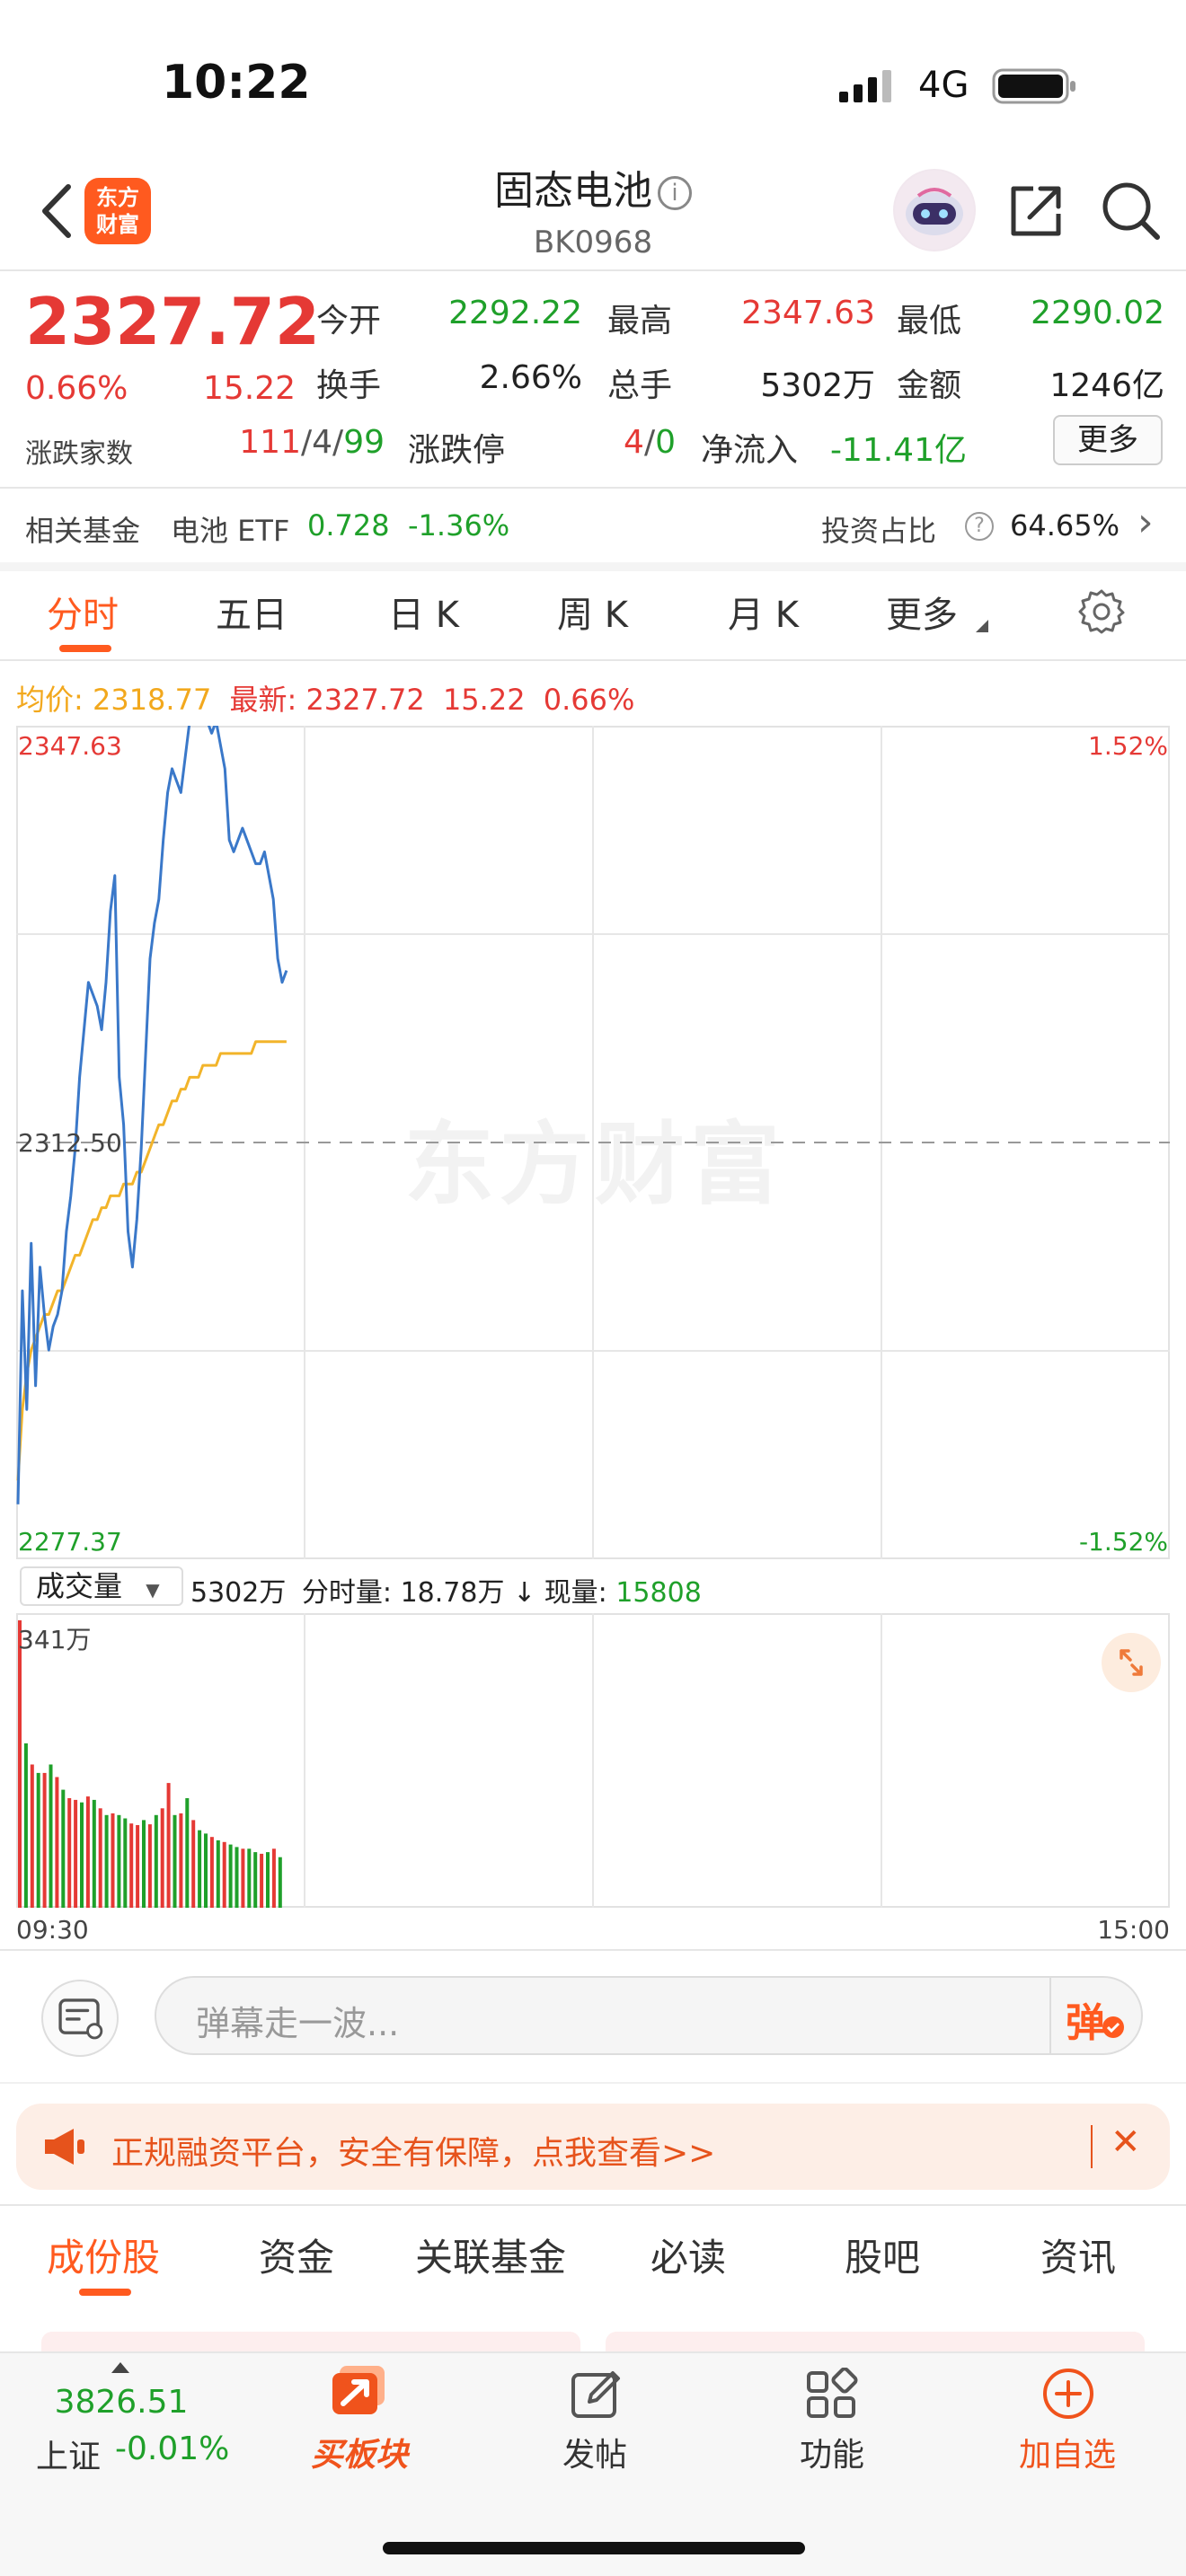 The width and height of the screenshot is (1186, 2576). Describe the element at coordinates (1036, 211) in the screenshot. I see `share-icon` at that location.